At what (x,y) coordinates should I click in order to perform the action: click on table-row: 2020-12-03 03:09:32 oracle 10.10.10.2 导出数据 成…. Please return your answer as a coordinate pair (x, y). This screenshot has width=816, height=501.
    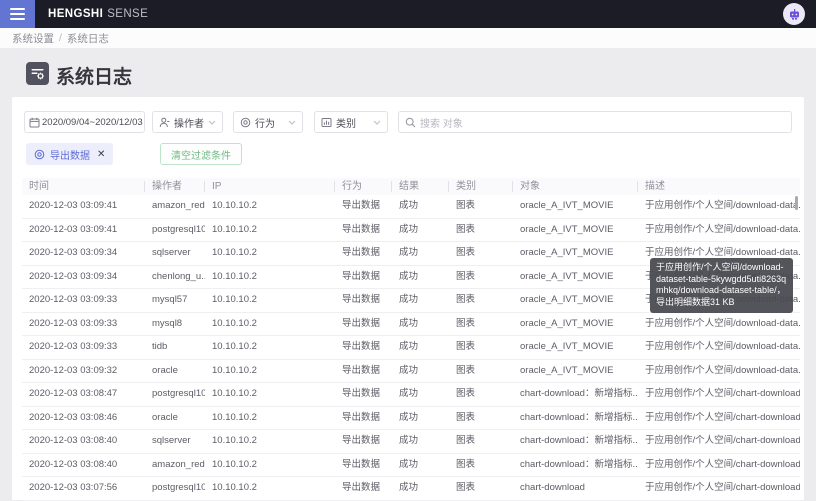
    Looking at the image, I should click on (411, 371).